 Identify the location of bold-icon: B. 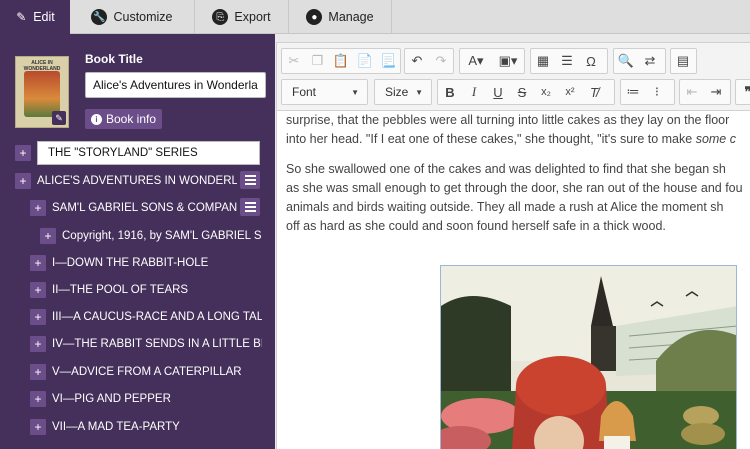
(450, 92).